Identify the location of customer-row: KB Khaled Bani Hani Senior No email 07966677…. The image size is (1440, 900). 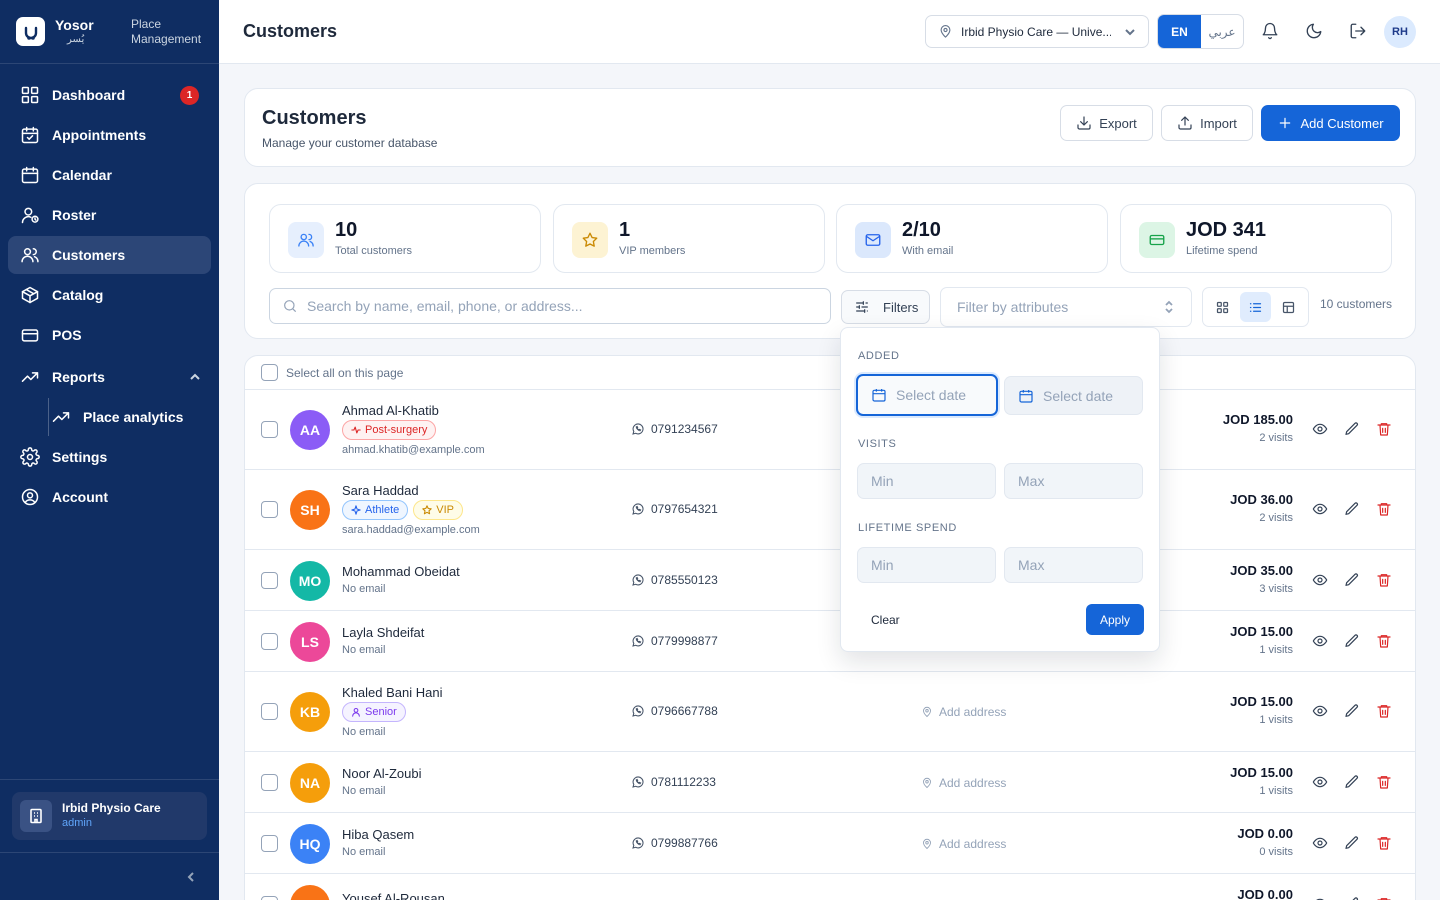
(830, 712).